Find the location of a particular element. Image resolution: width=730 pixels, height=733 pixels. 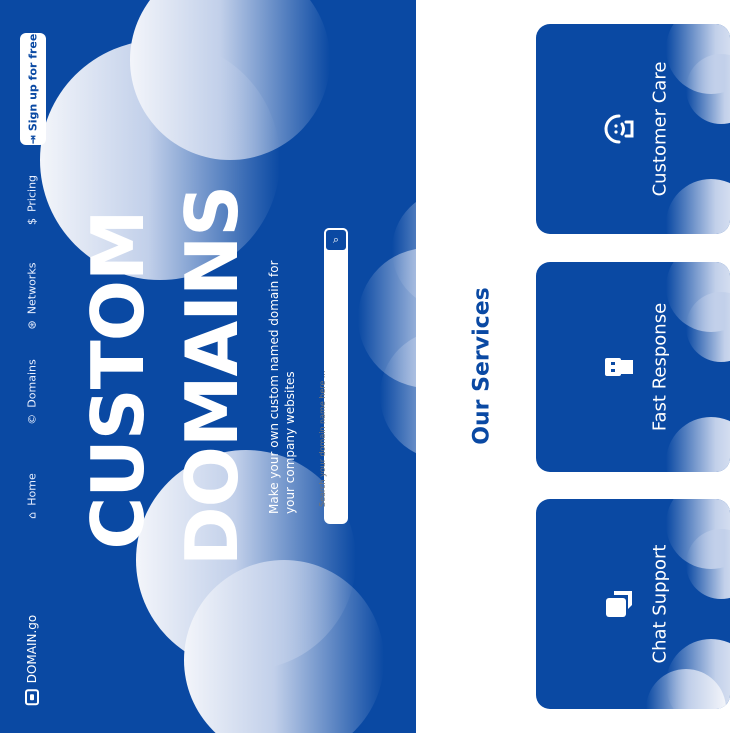

search-button: ⌕ is located at coordinates (336, 240).